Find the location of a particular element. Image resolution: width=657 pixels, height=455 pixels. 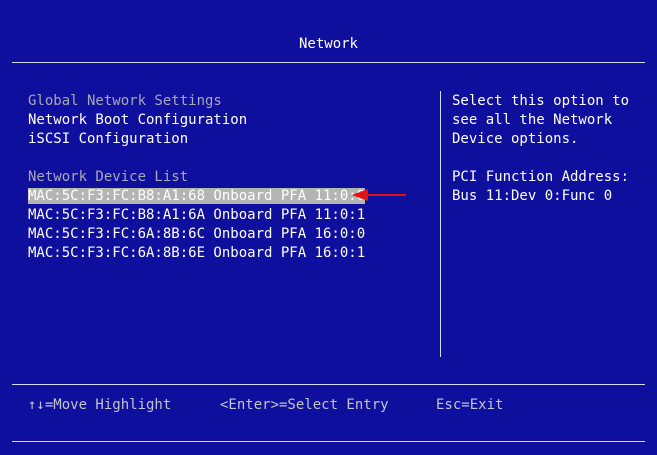

footer-divider-bottom is located at coordinates (328, 441).